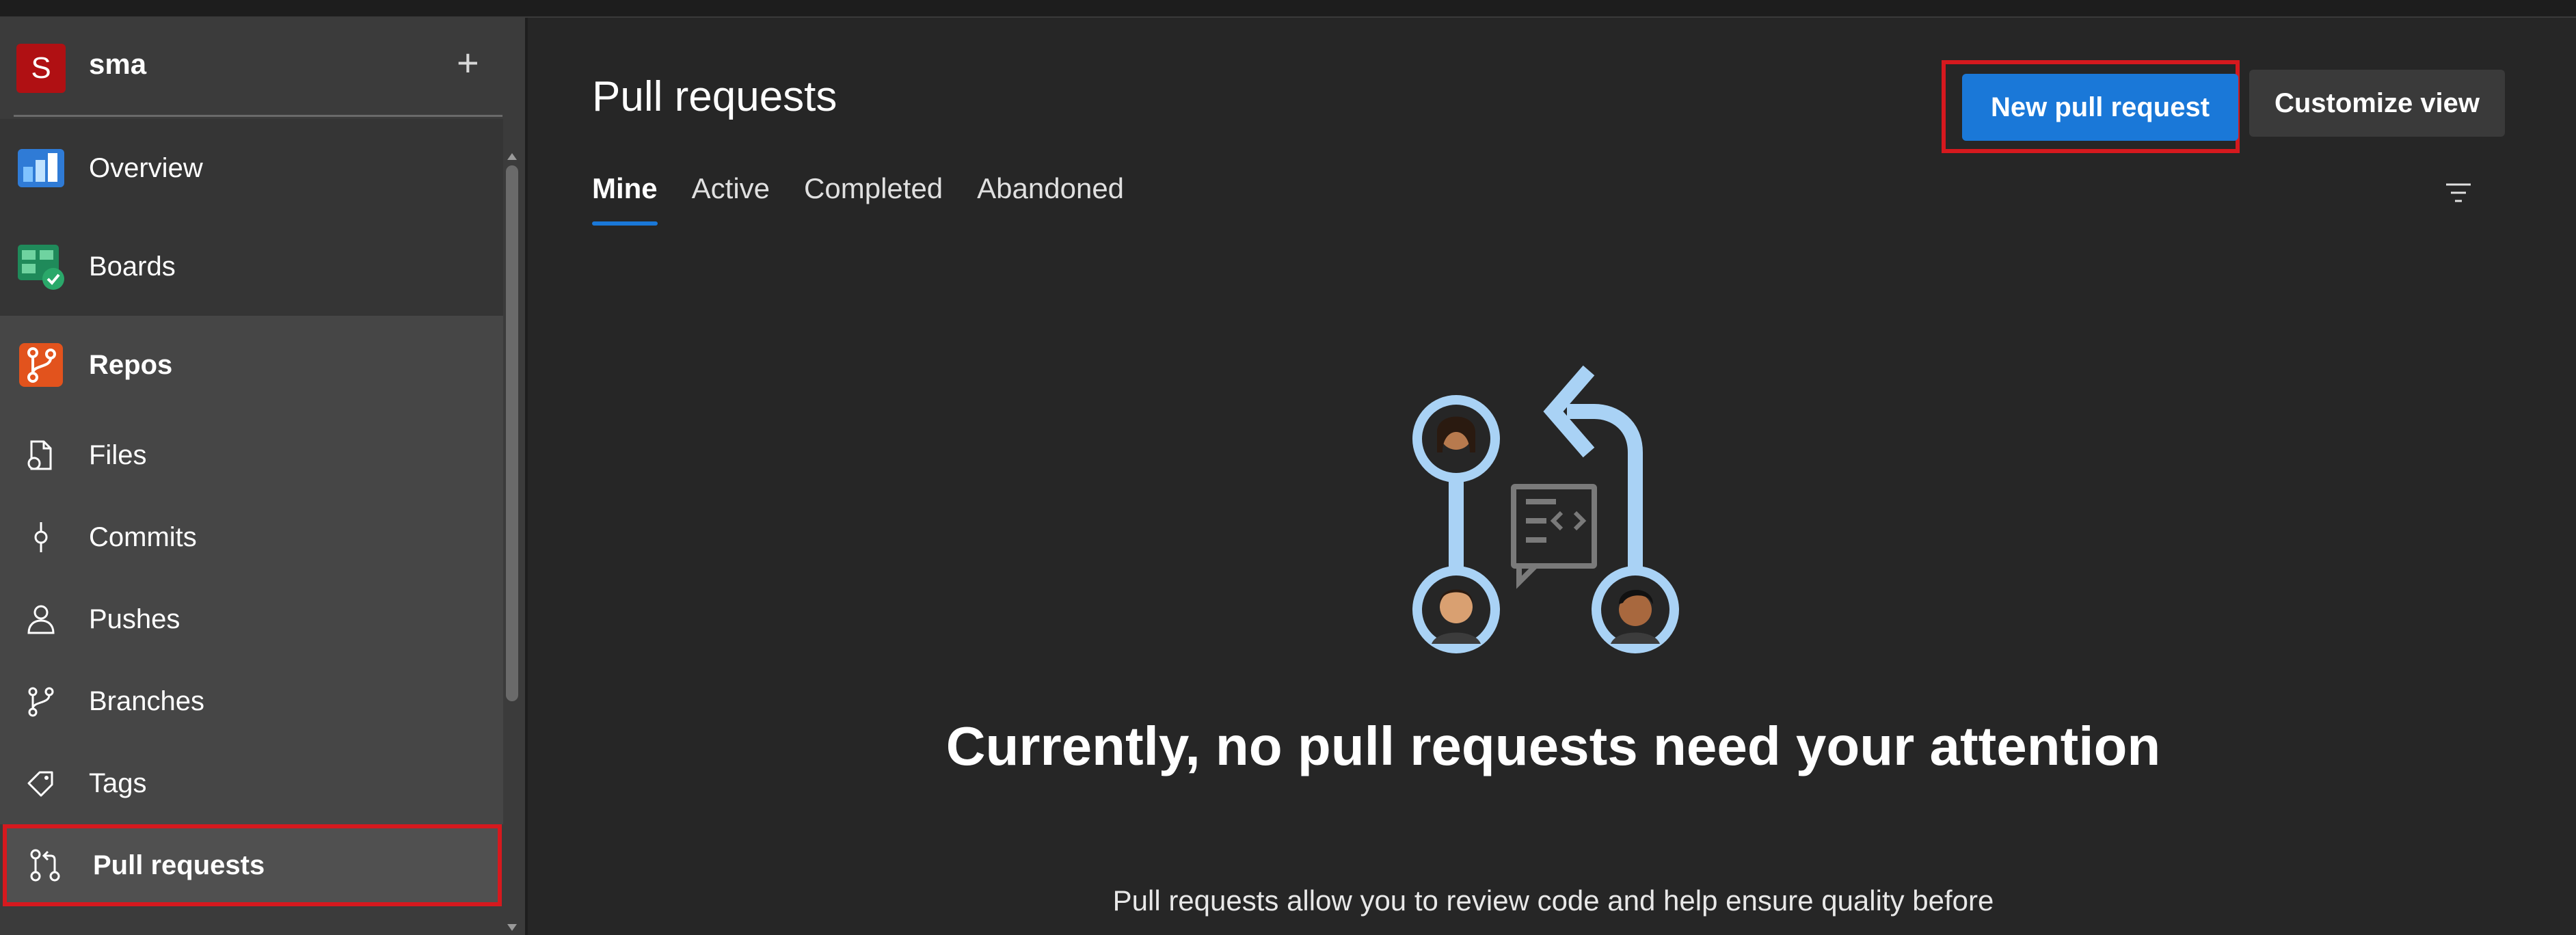 Image resolution: width=2576 pixels, height=935 pixels. I want to click on sidebar-item-label: Pushes, so click(134, 619).